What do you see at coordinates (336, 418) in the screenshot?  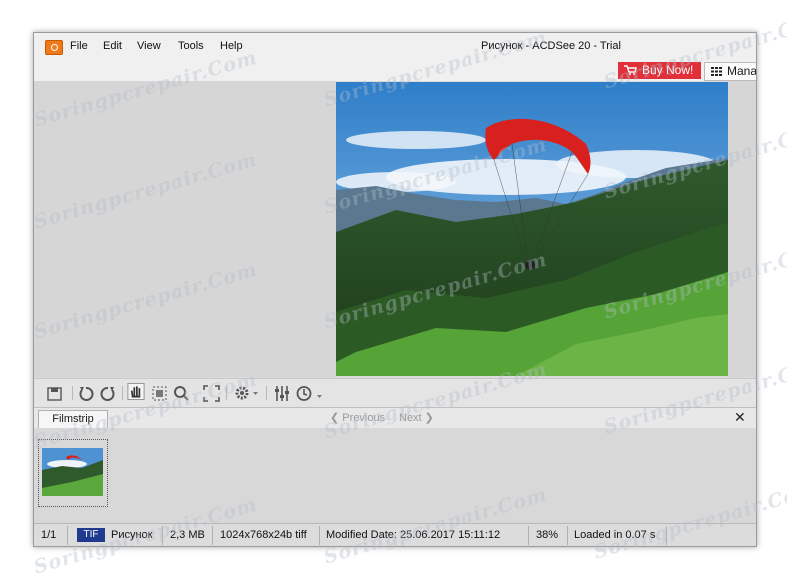 I see `chevron-left-icon: ❮` at bounding box center [336, 418].